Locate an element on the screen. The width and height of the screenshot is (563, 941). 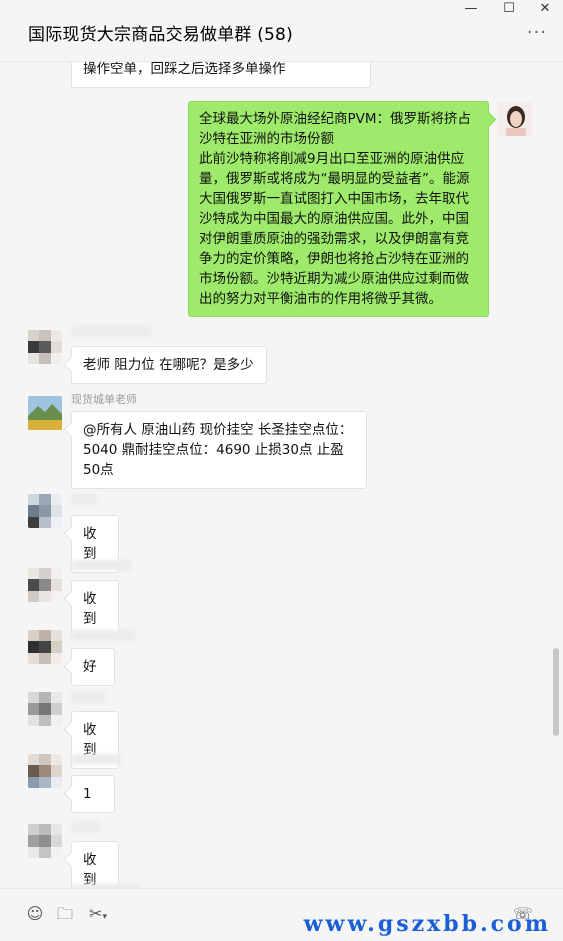
message-bubble: 收到 is located at coordinates (95, 864).